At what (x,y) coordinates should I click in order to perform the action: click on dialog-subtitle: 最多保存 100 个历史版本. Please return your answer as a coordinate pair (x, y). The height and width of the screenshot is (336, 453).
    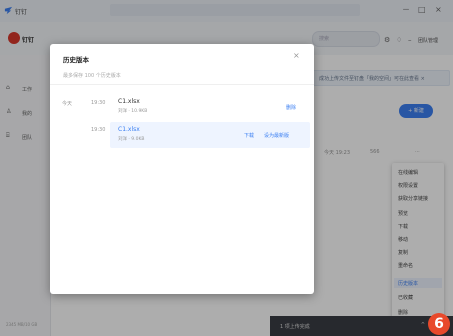
    Looking at the image, I should click on (92, 76).